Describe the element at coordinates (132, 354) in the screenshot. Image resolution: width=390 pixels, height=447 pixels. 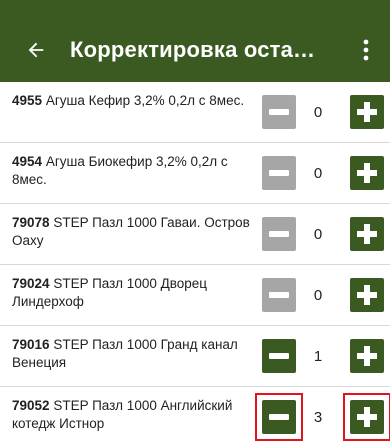
I see `item-label: 79016 STEP Пазл 1000 Гранд канал Венеция` at that location.